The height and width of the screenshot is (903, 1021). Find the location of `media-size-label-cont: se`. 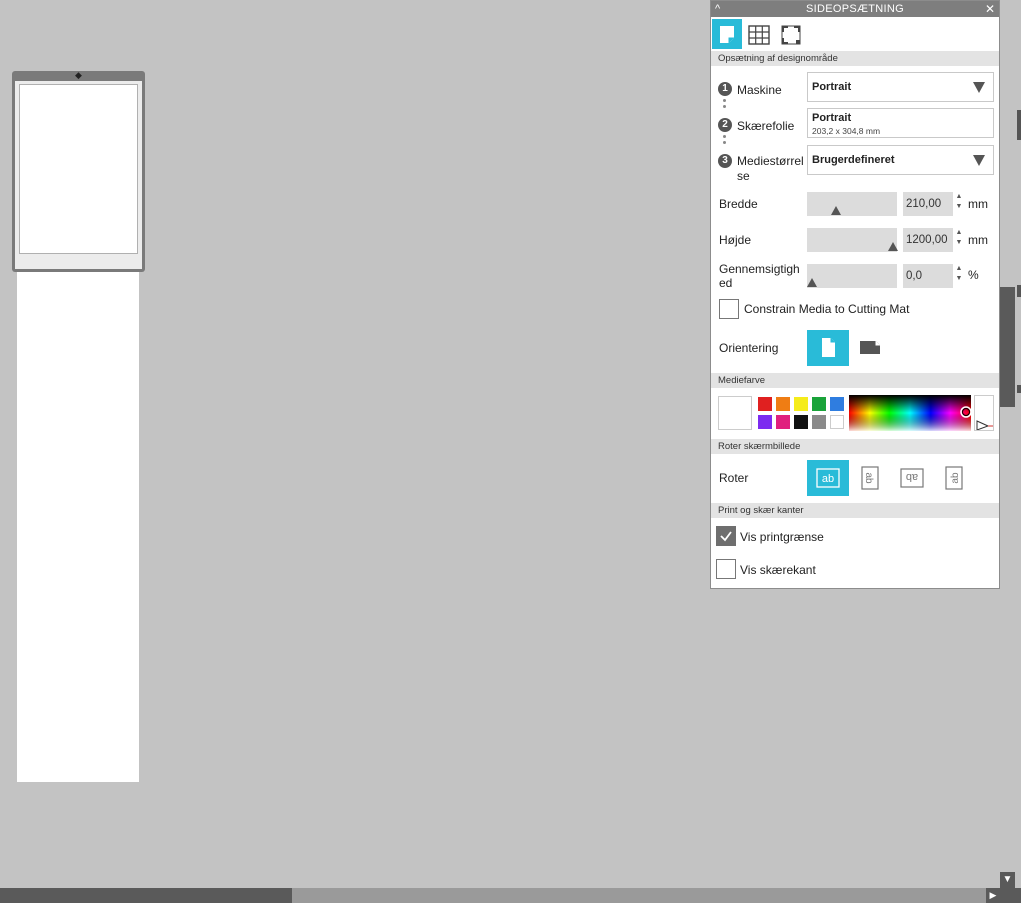

media-size-label-cont: se is located at coordinates (743, 176).